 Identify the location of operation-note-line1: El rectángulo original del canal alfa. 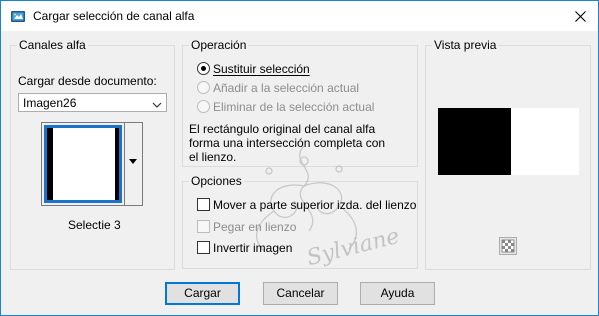
(282, 129).